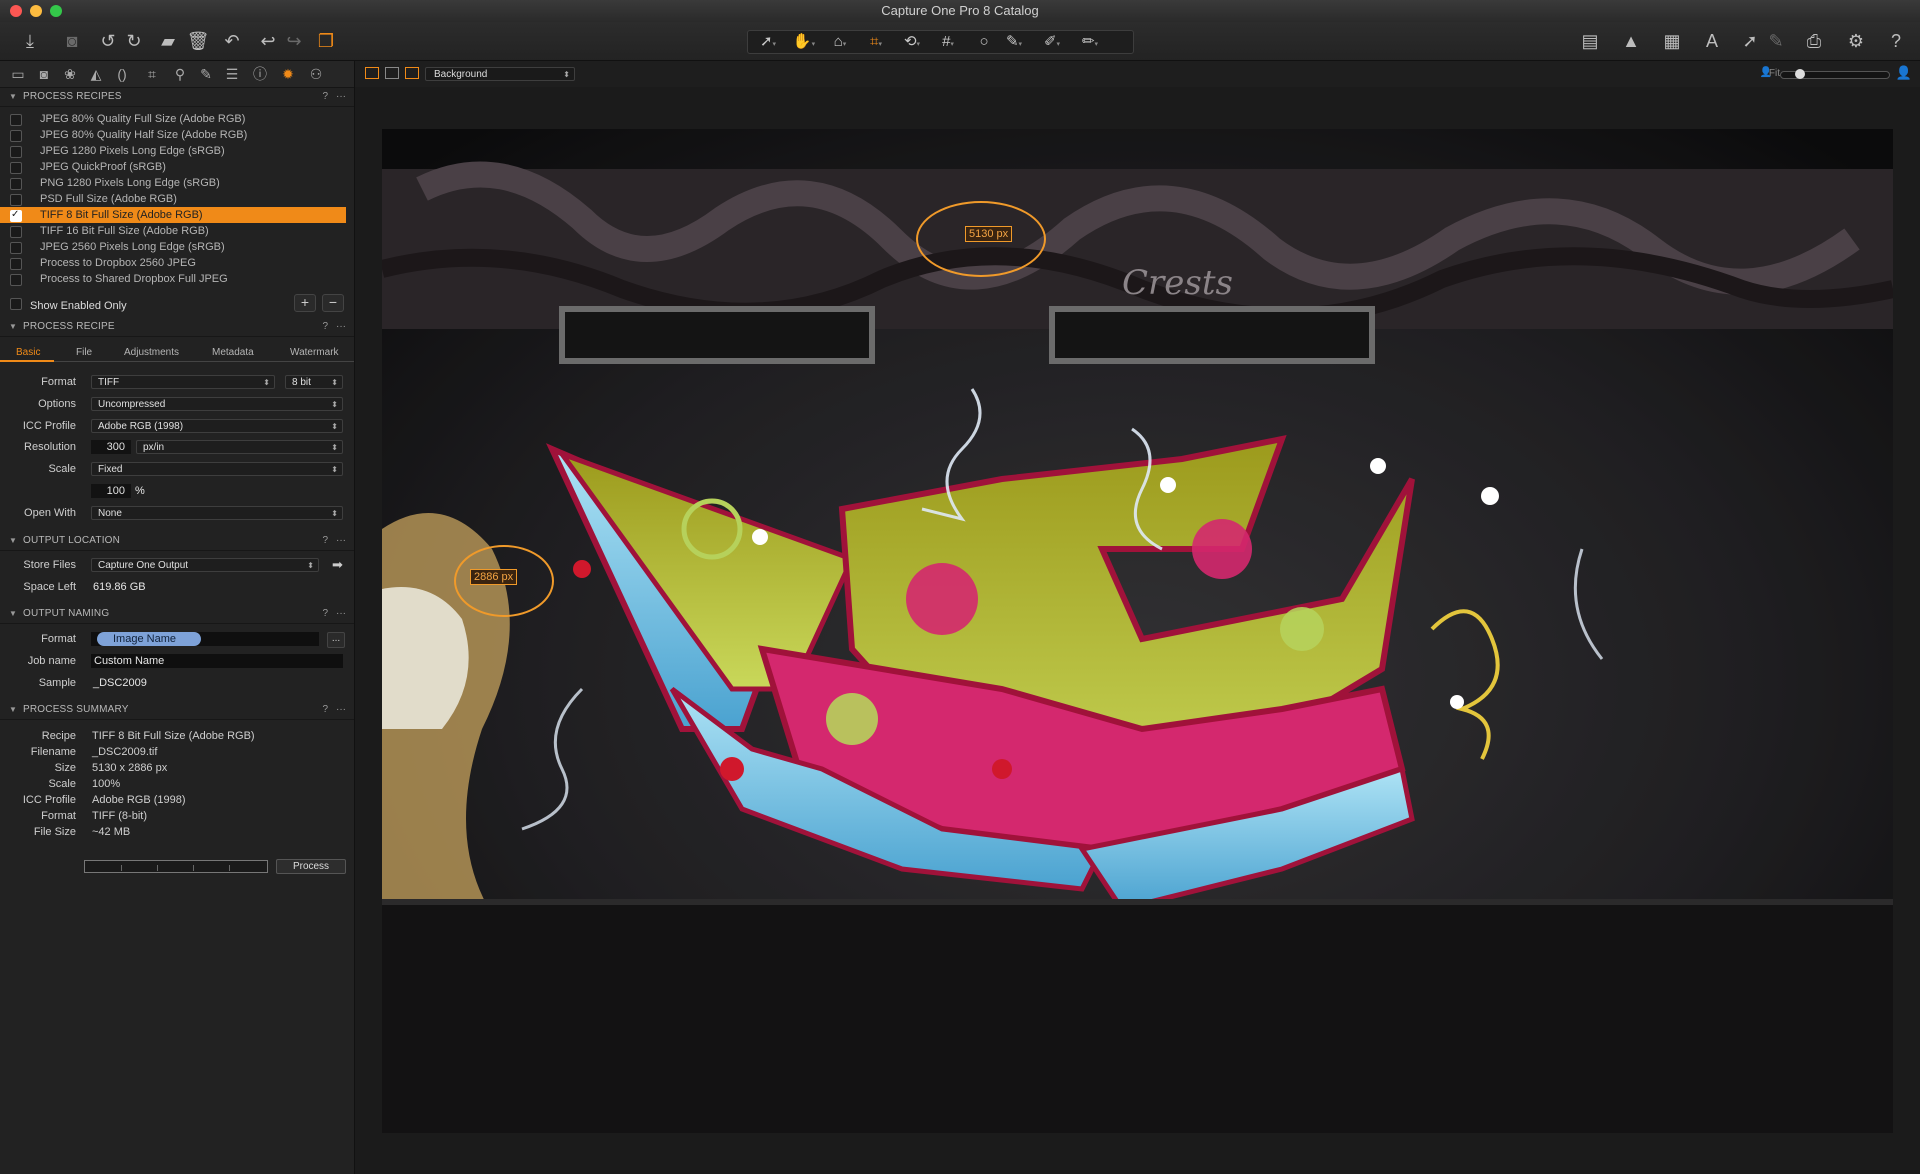  What do you see at coordinates (326, 41) in the screenshot?
I see `copy-adjustments-icon: ❐` at bounding box center [326, 41].